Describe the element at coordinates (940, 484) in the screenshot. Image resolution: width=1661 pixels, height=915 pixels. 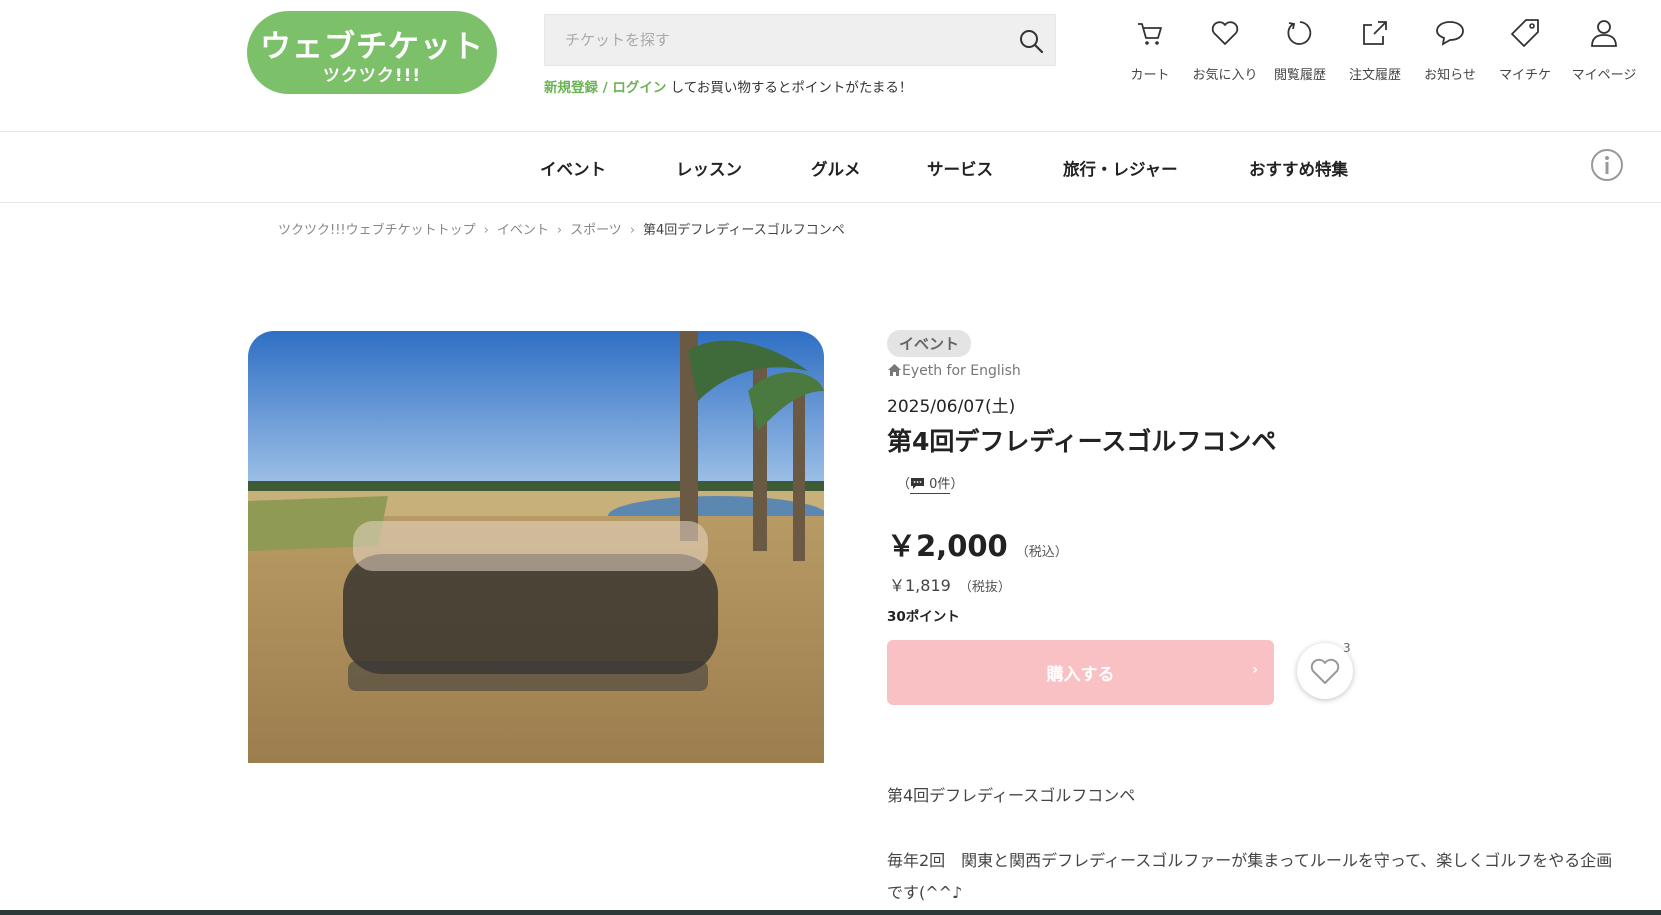
I see `review-count-value: 0件` at that location.